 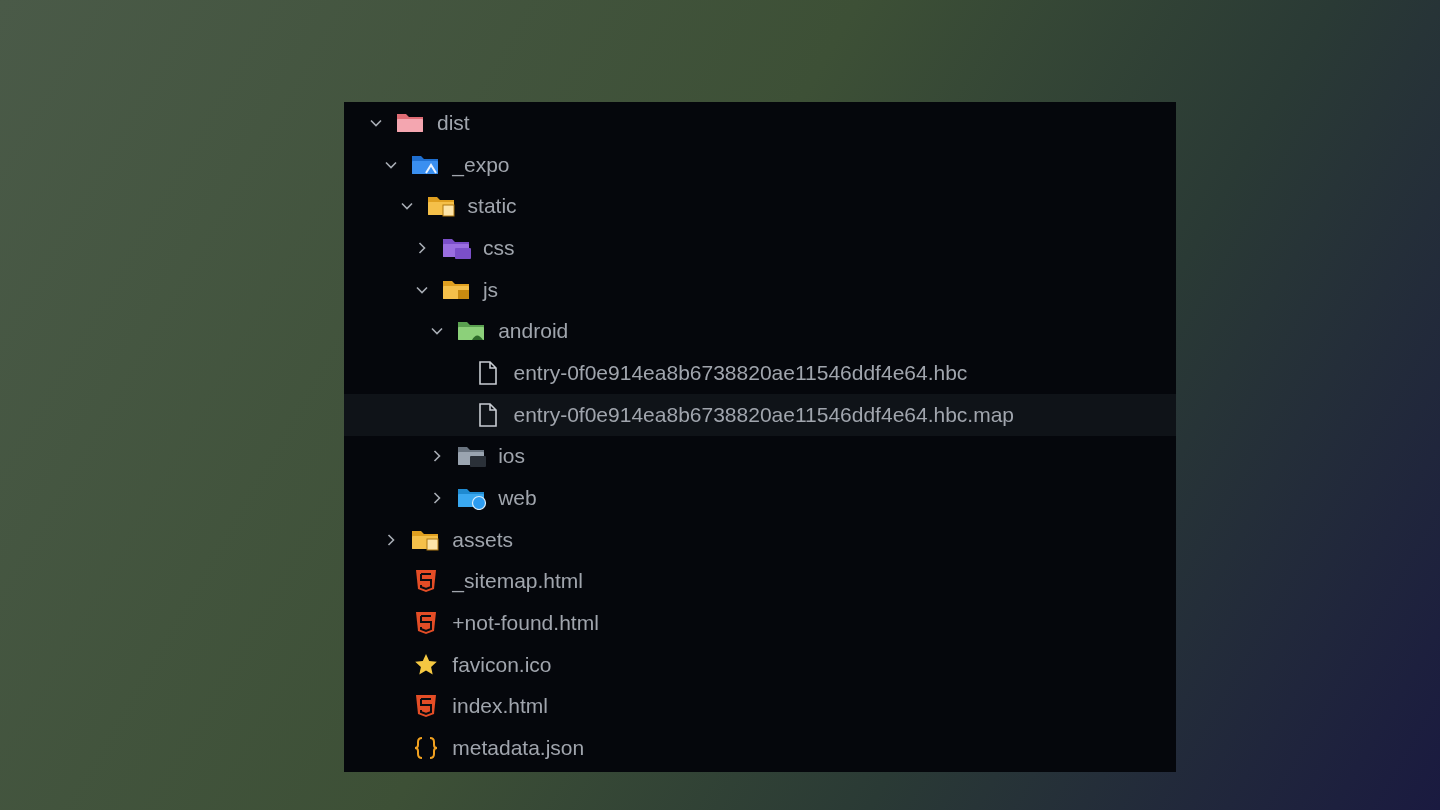 What do you see at coordinates (500, 706) in the screenshot?
I see `item-name: index.html` at bounding box center [500, 706].